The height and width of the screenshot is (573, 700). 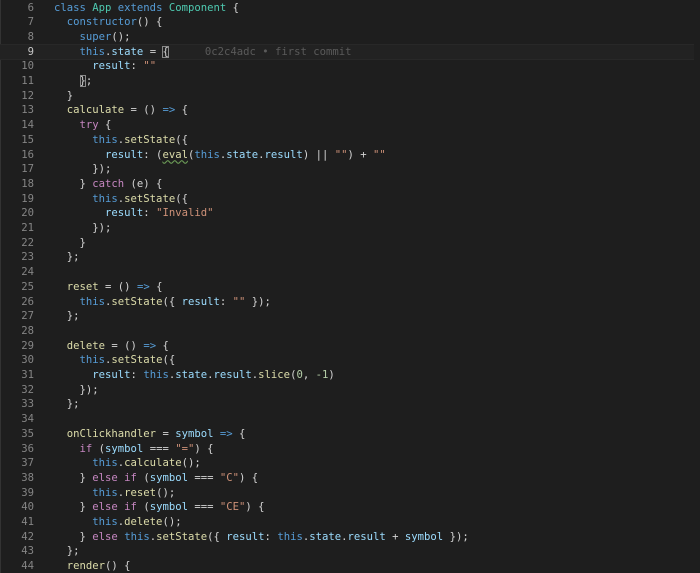 What do you see at coordinates (350, 419) in the screenshot?
I see `code-line: 34` at bounding box center [350, 419].